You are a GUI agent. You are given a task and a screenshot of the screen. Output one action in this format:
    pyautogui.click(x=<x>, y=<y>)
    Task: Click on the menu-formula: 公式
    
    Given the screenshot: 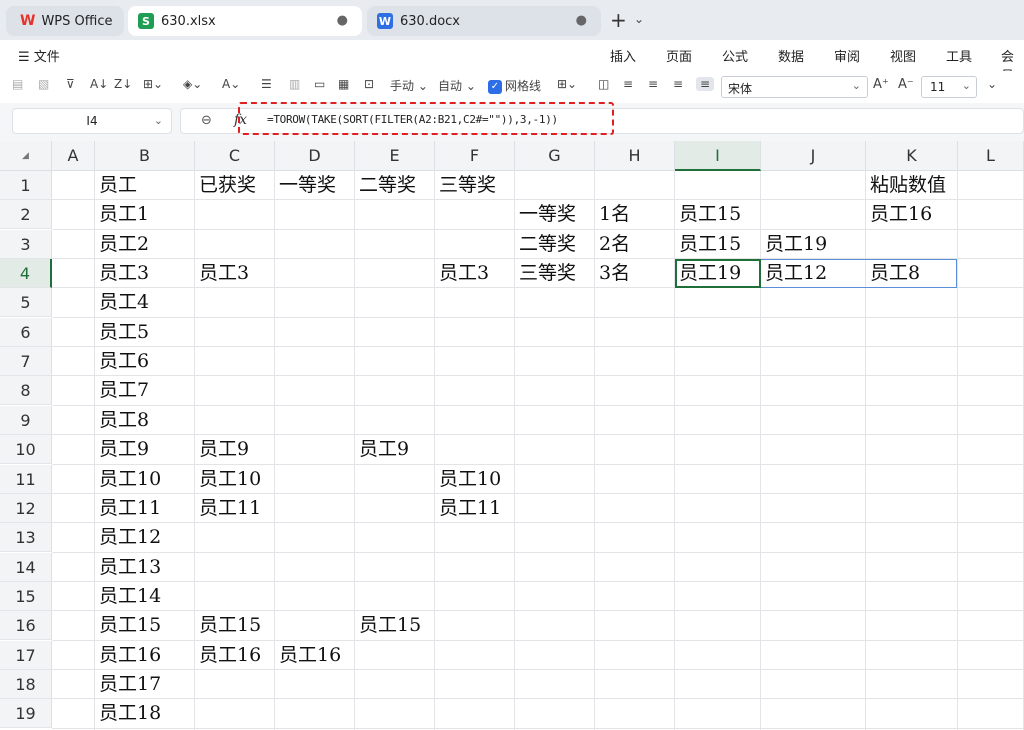 What is the action you would take?
    pyautogui.click(x=735, y=55)
    